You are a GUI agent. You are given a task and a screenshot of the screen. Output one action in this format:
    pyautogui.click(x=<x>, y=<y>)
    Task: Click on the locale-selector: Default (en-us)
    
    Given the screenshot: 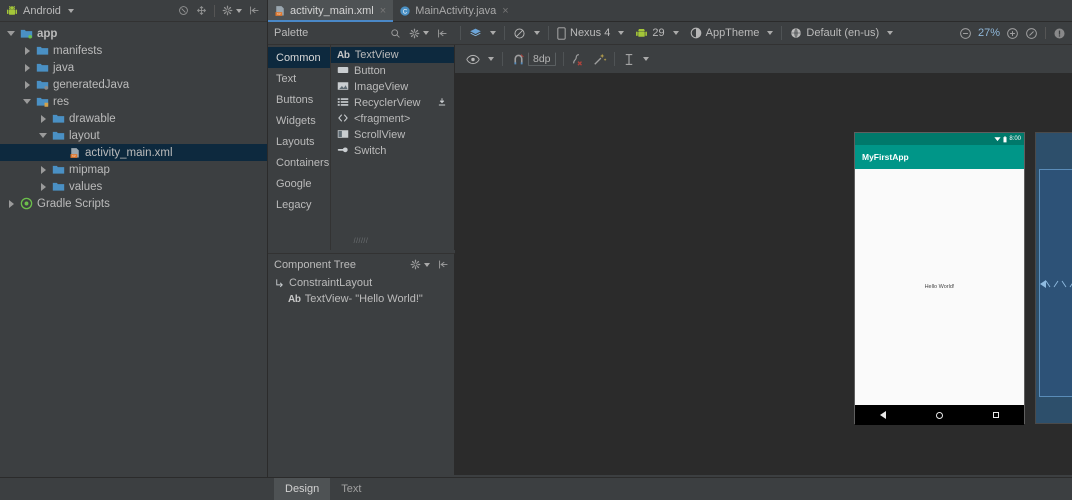 What is the action you would take?
    pyautogui.click(x=841, y=33)
    